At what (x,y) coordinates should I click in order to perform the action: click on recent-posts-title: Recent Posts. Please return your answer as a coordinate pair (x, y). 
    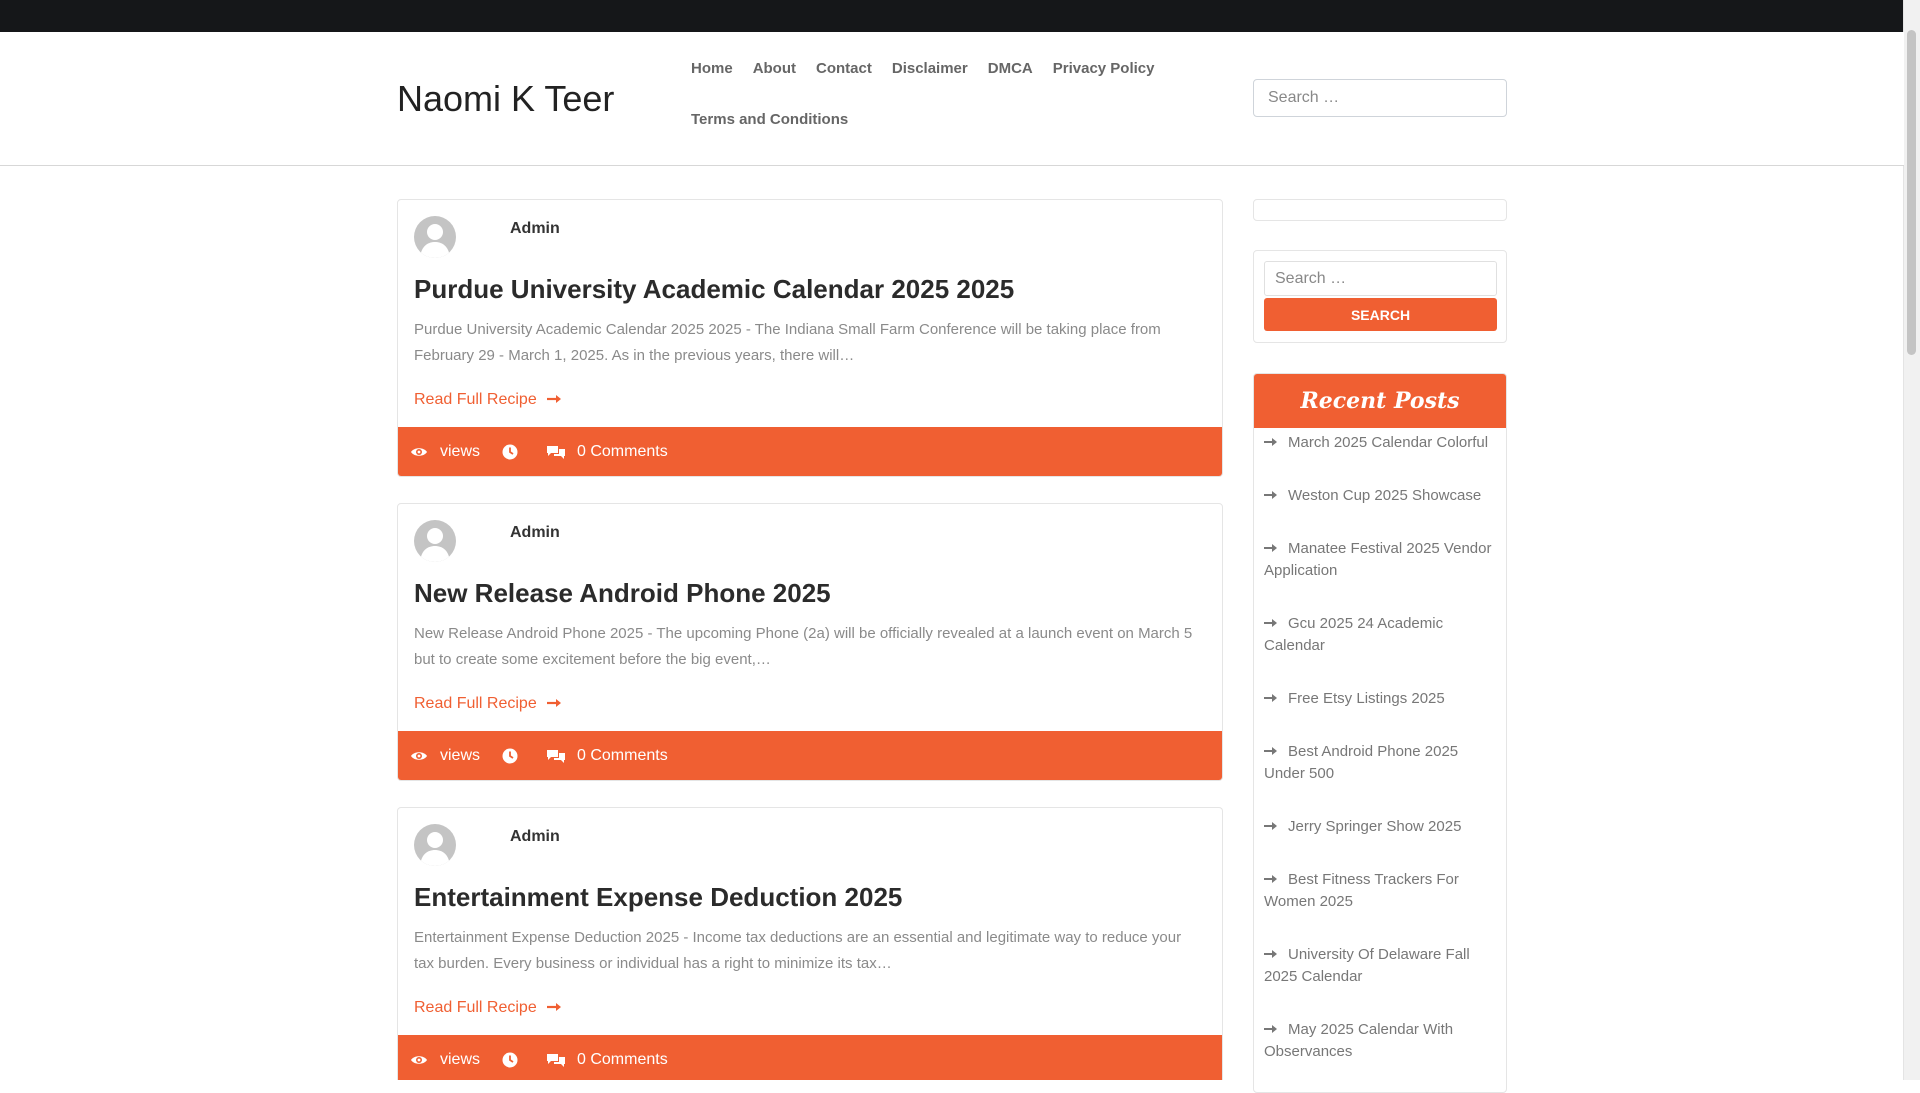
    Looking at the image, I should click on (1380, 401).